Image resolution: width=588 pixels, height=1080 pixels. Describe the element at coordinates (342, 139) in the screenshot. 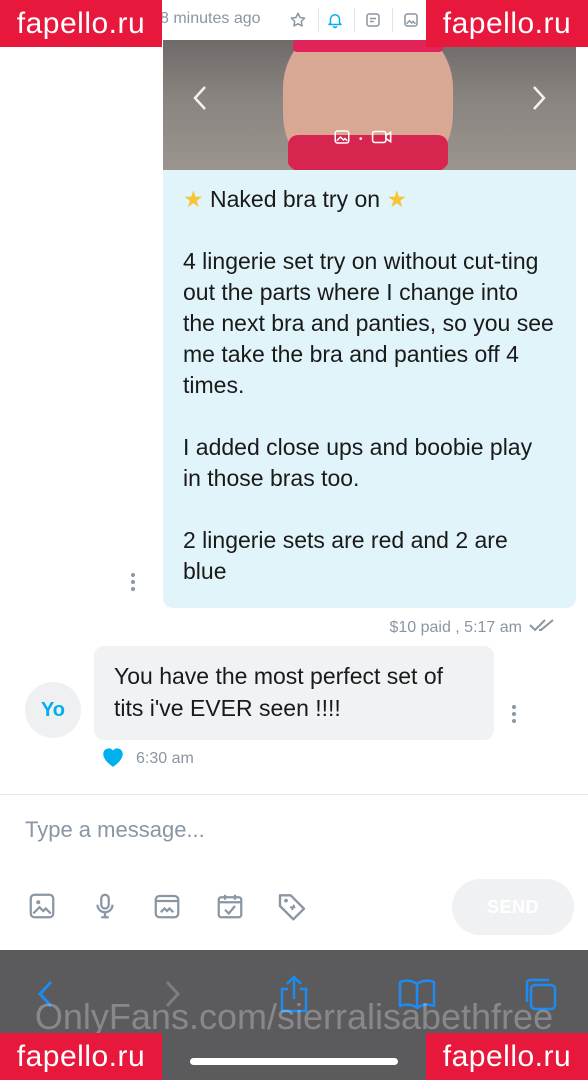

I see `photo-icon` at that location.